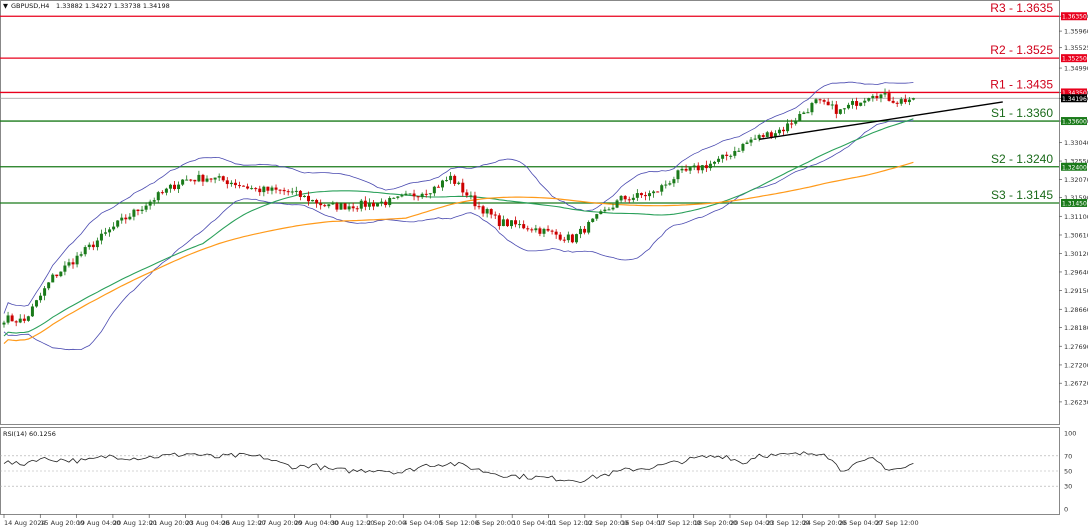 The image size is (1088, 530). I want to click on rsi-tick-label: 50, so click(1068, 472).